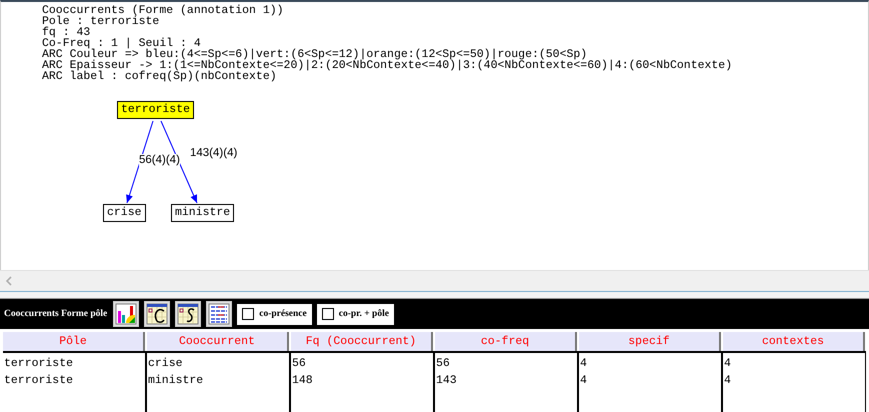  What do you see at coordinates (446, 381) in the screenshot?
I see `table-cell-text: 143` at bounding box center [446, 381].